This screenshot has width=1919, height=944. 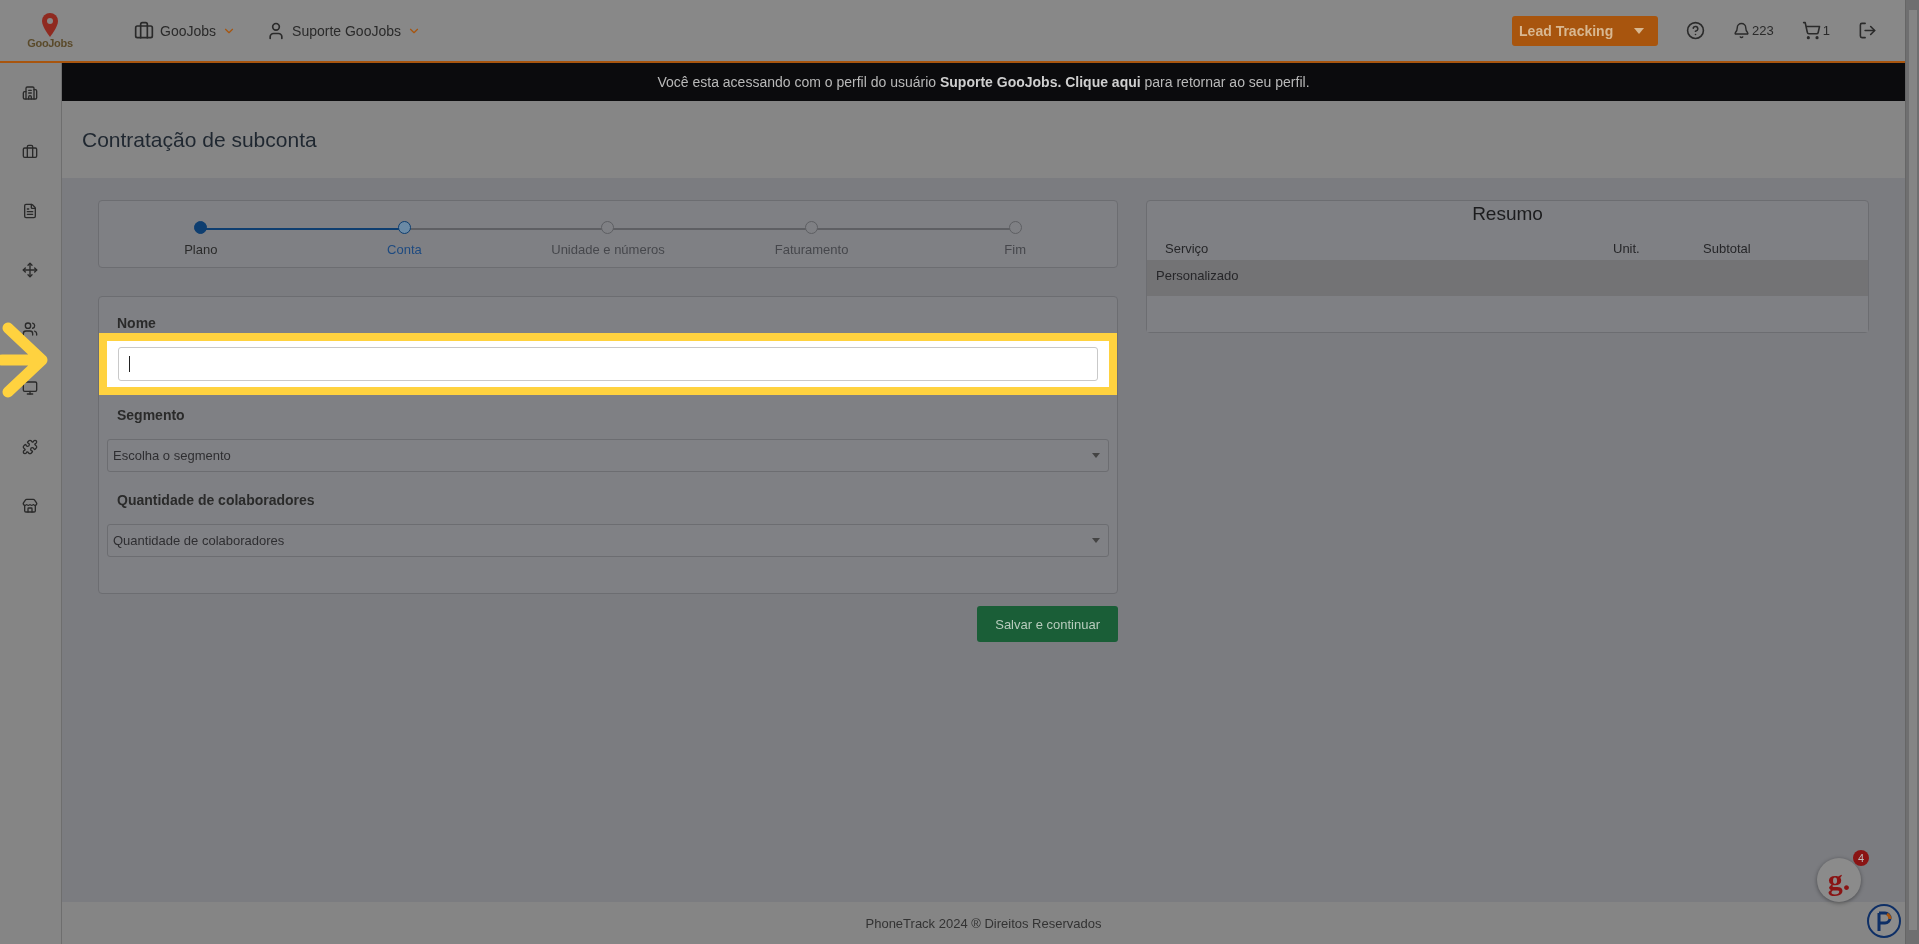 I want to click on banner-message: Você esta acessando com o perfil do usuário Suporte GooJobs. Clique aqui para retornar ao seu perfil., so click(x=983, y=82).